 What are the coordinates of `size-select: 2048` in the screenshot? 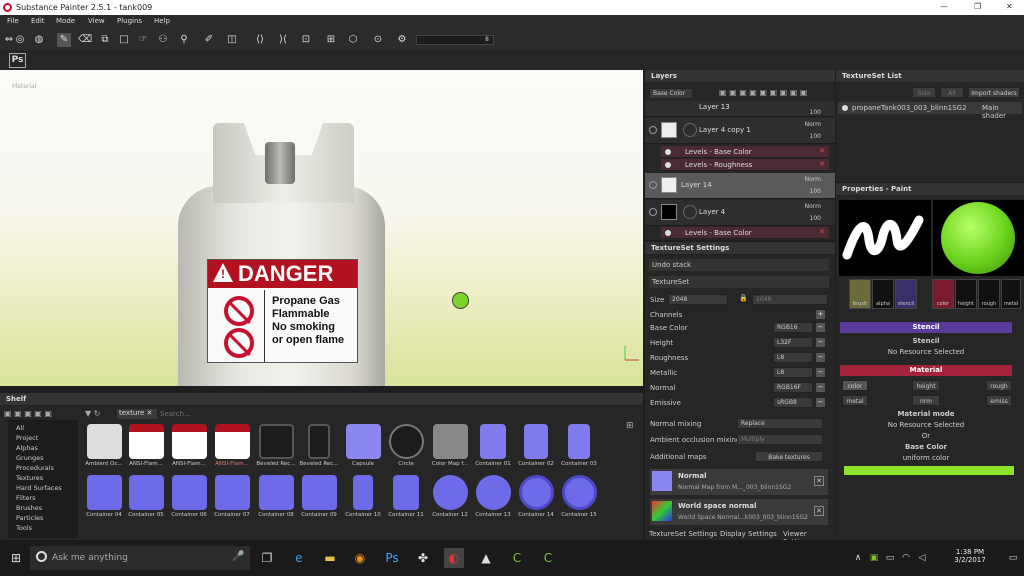 It's located at (698, 299).